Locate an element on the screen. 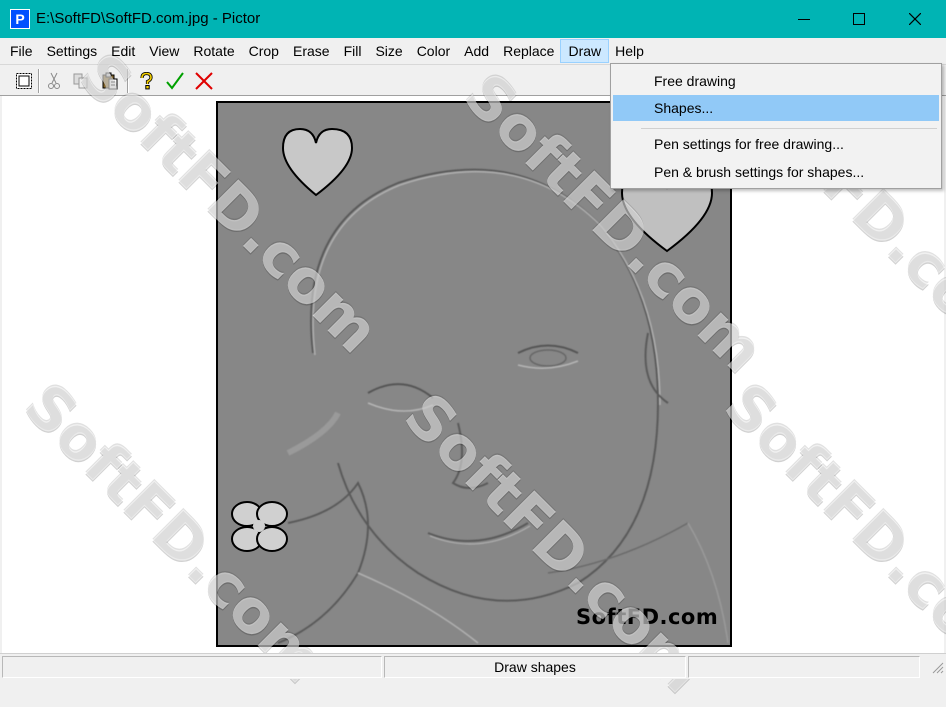  window-title: E:\SoftFD\SoftFD.com.jpg - Pictor is located at coordinates (148, 18).